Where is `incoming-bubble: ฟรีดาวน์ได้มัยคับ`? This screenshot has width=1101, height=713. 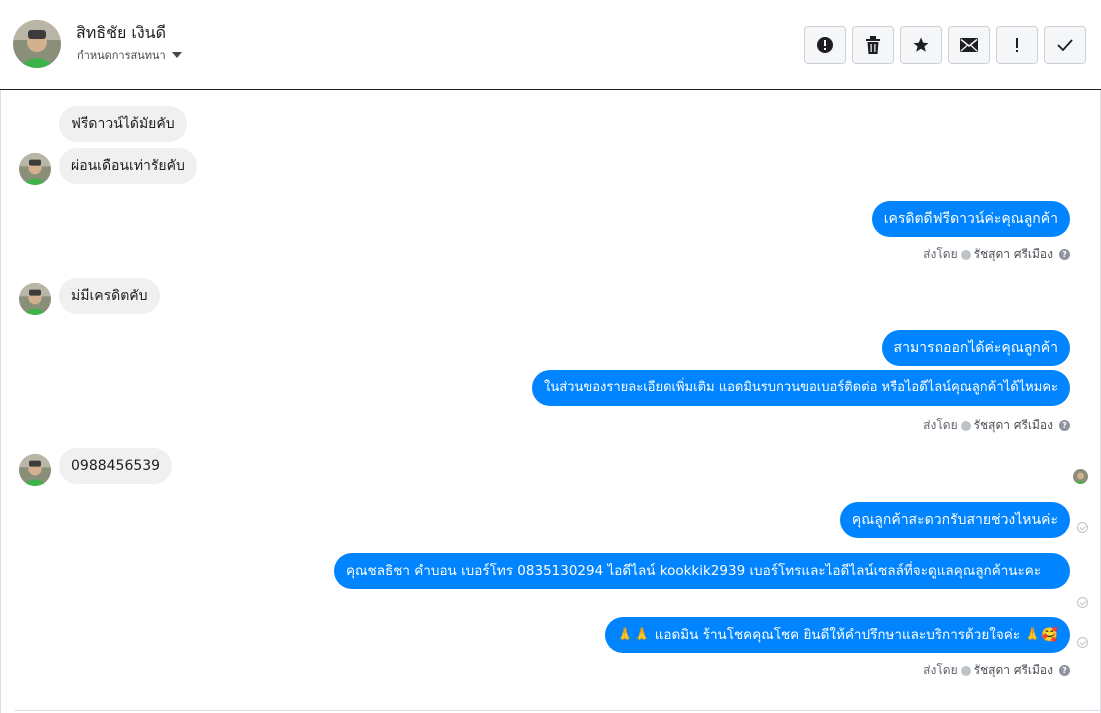
incoming-bubble: ฟรีดาวน์ได้มัยคับ is located at coordinates (123, 124).